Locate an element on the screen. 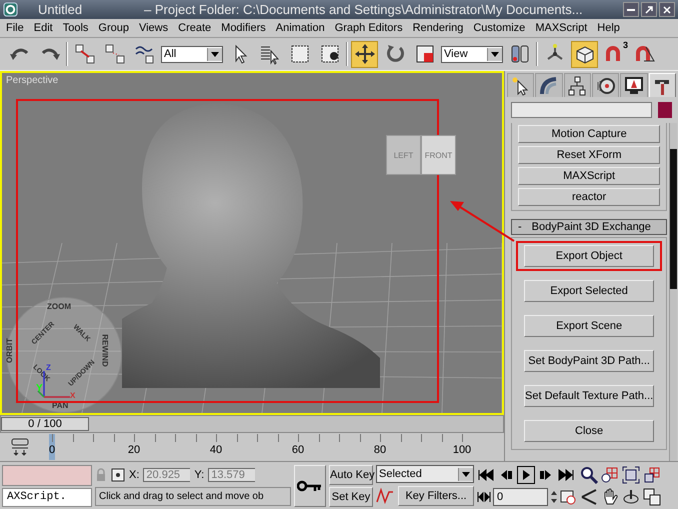 The height and width of the screenshot is (509, 678). close-icon is located at coordinates (667, 9).